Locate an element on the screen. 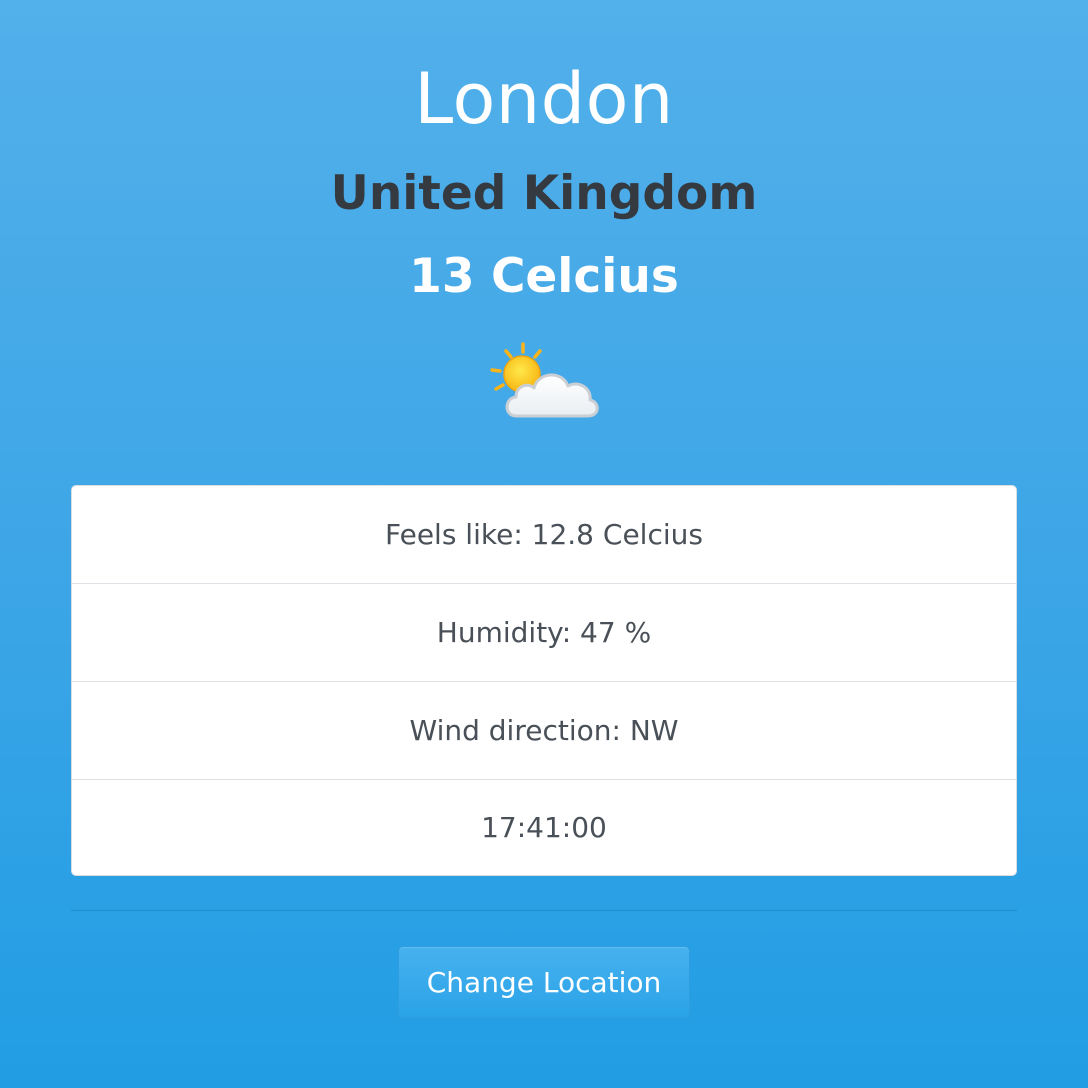 The height and width of the screenshot is (1088, 1088). city-name: London is located at coordinates (544, 99).